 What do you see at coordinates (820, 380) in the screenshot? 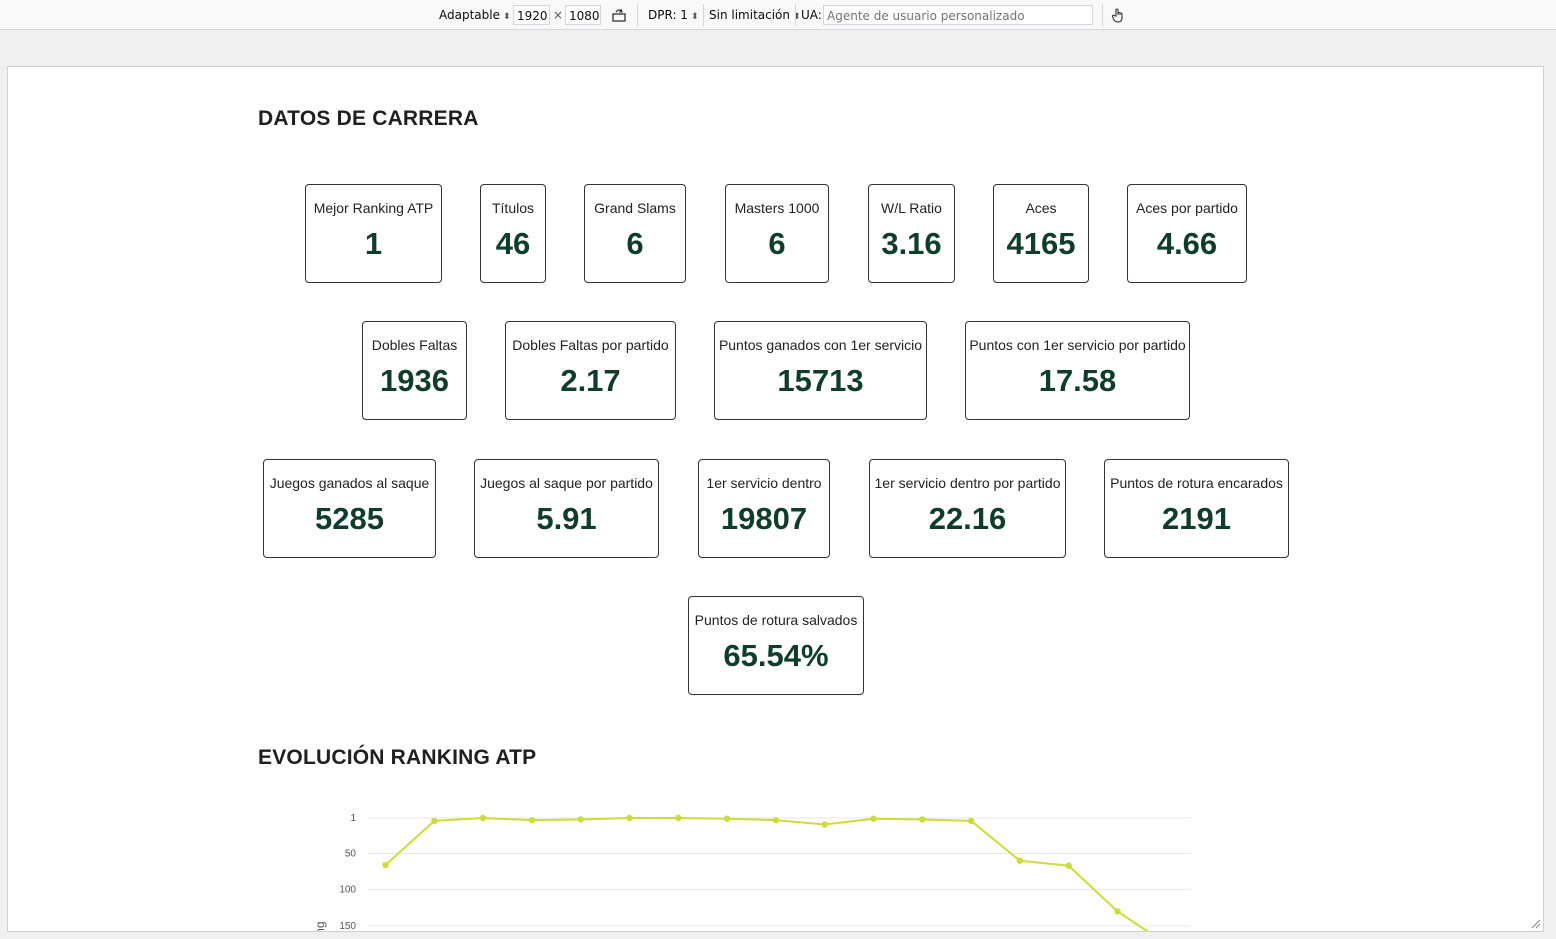
I see `stat-value: 15713` at bounding box center [820, 380].